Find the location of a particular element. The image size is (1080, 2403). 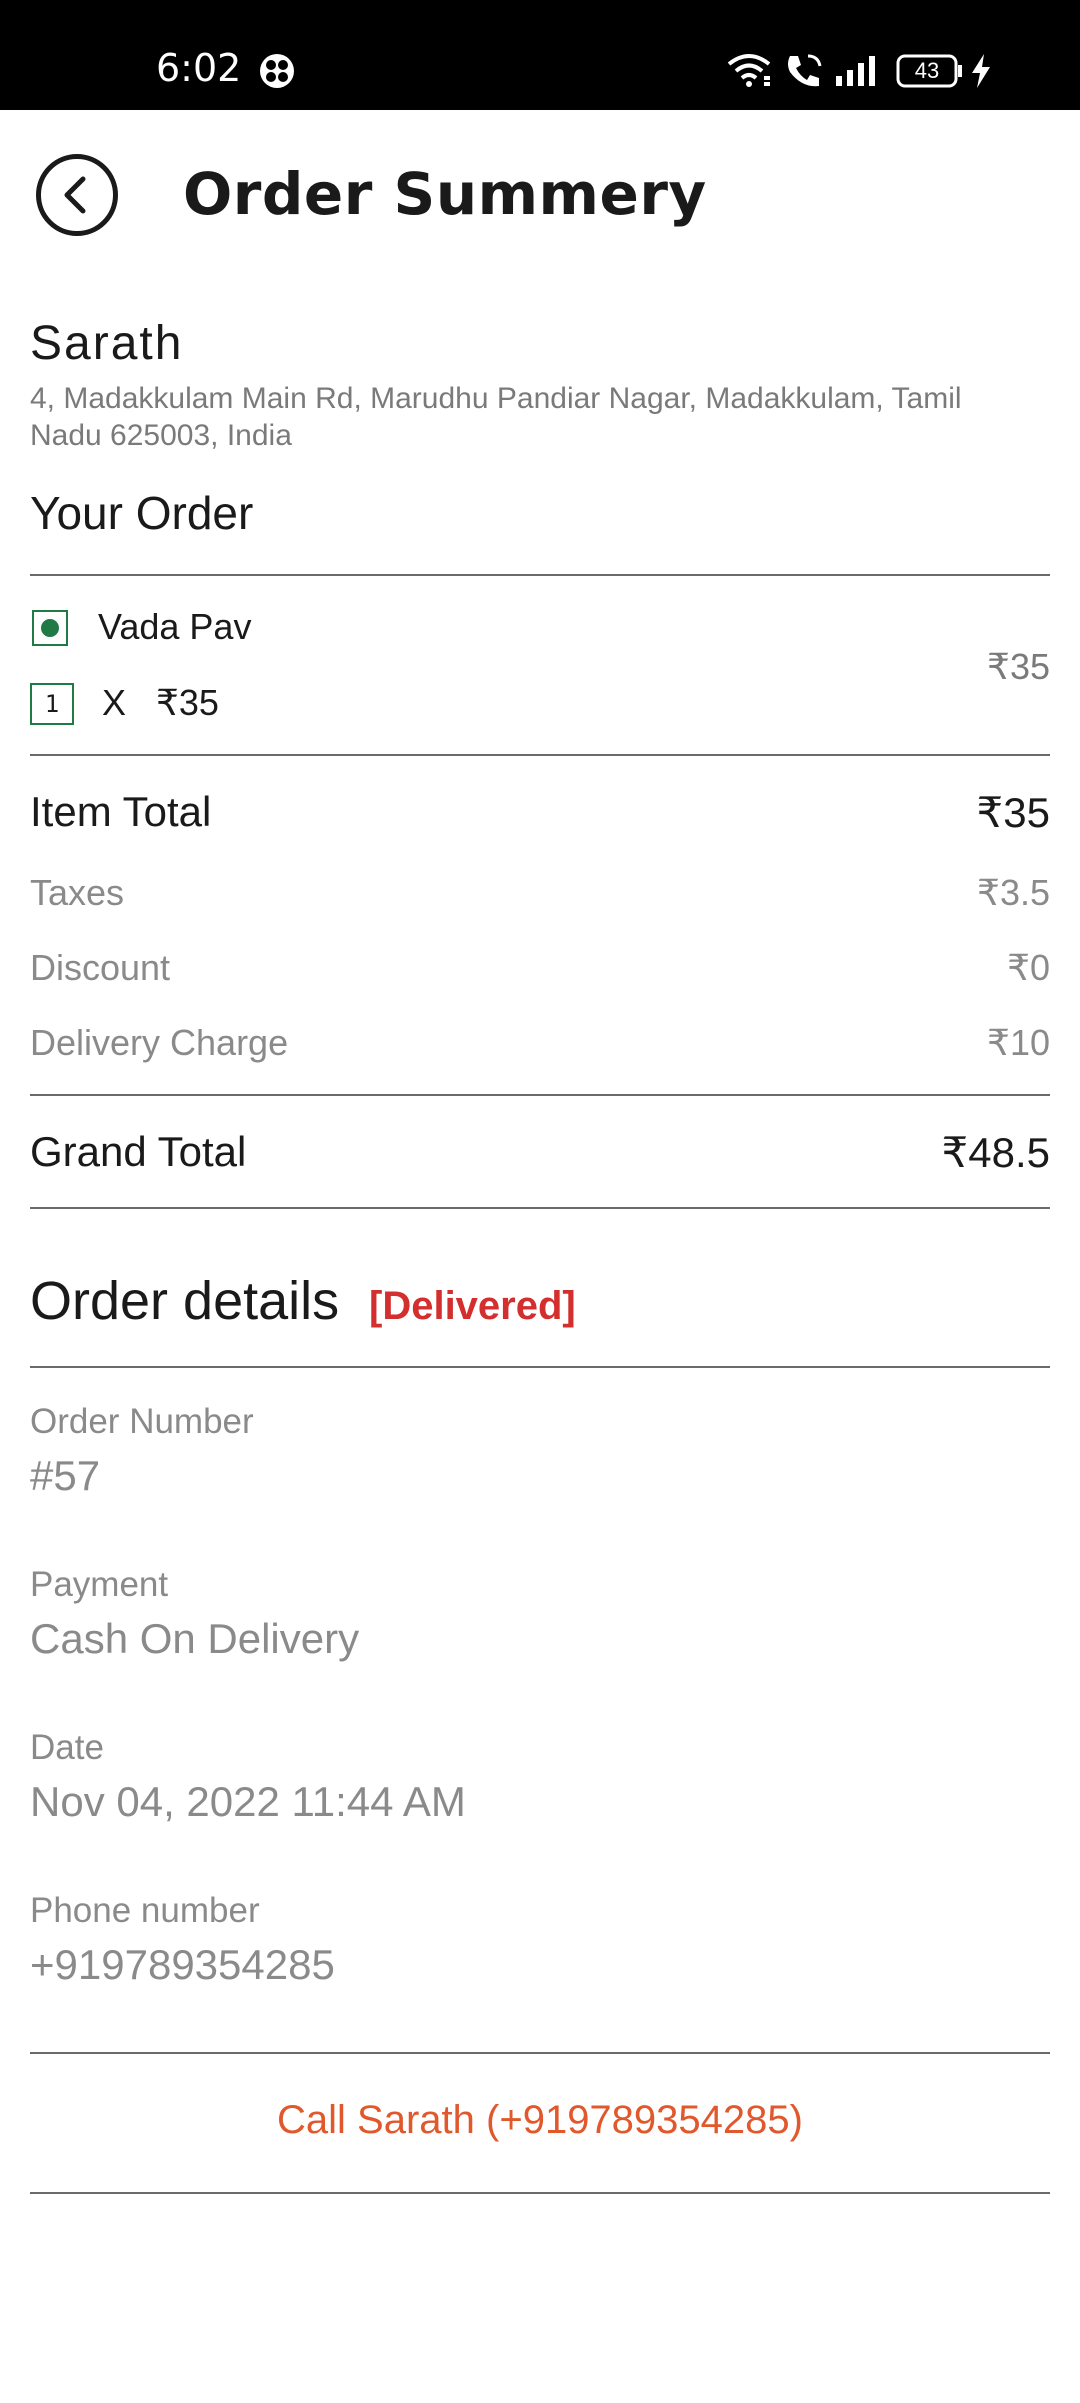

item-total-value: ₹35 is located at coordinates (1013, 812).